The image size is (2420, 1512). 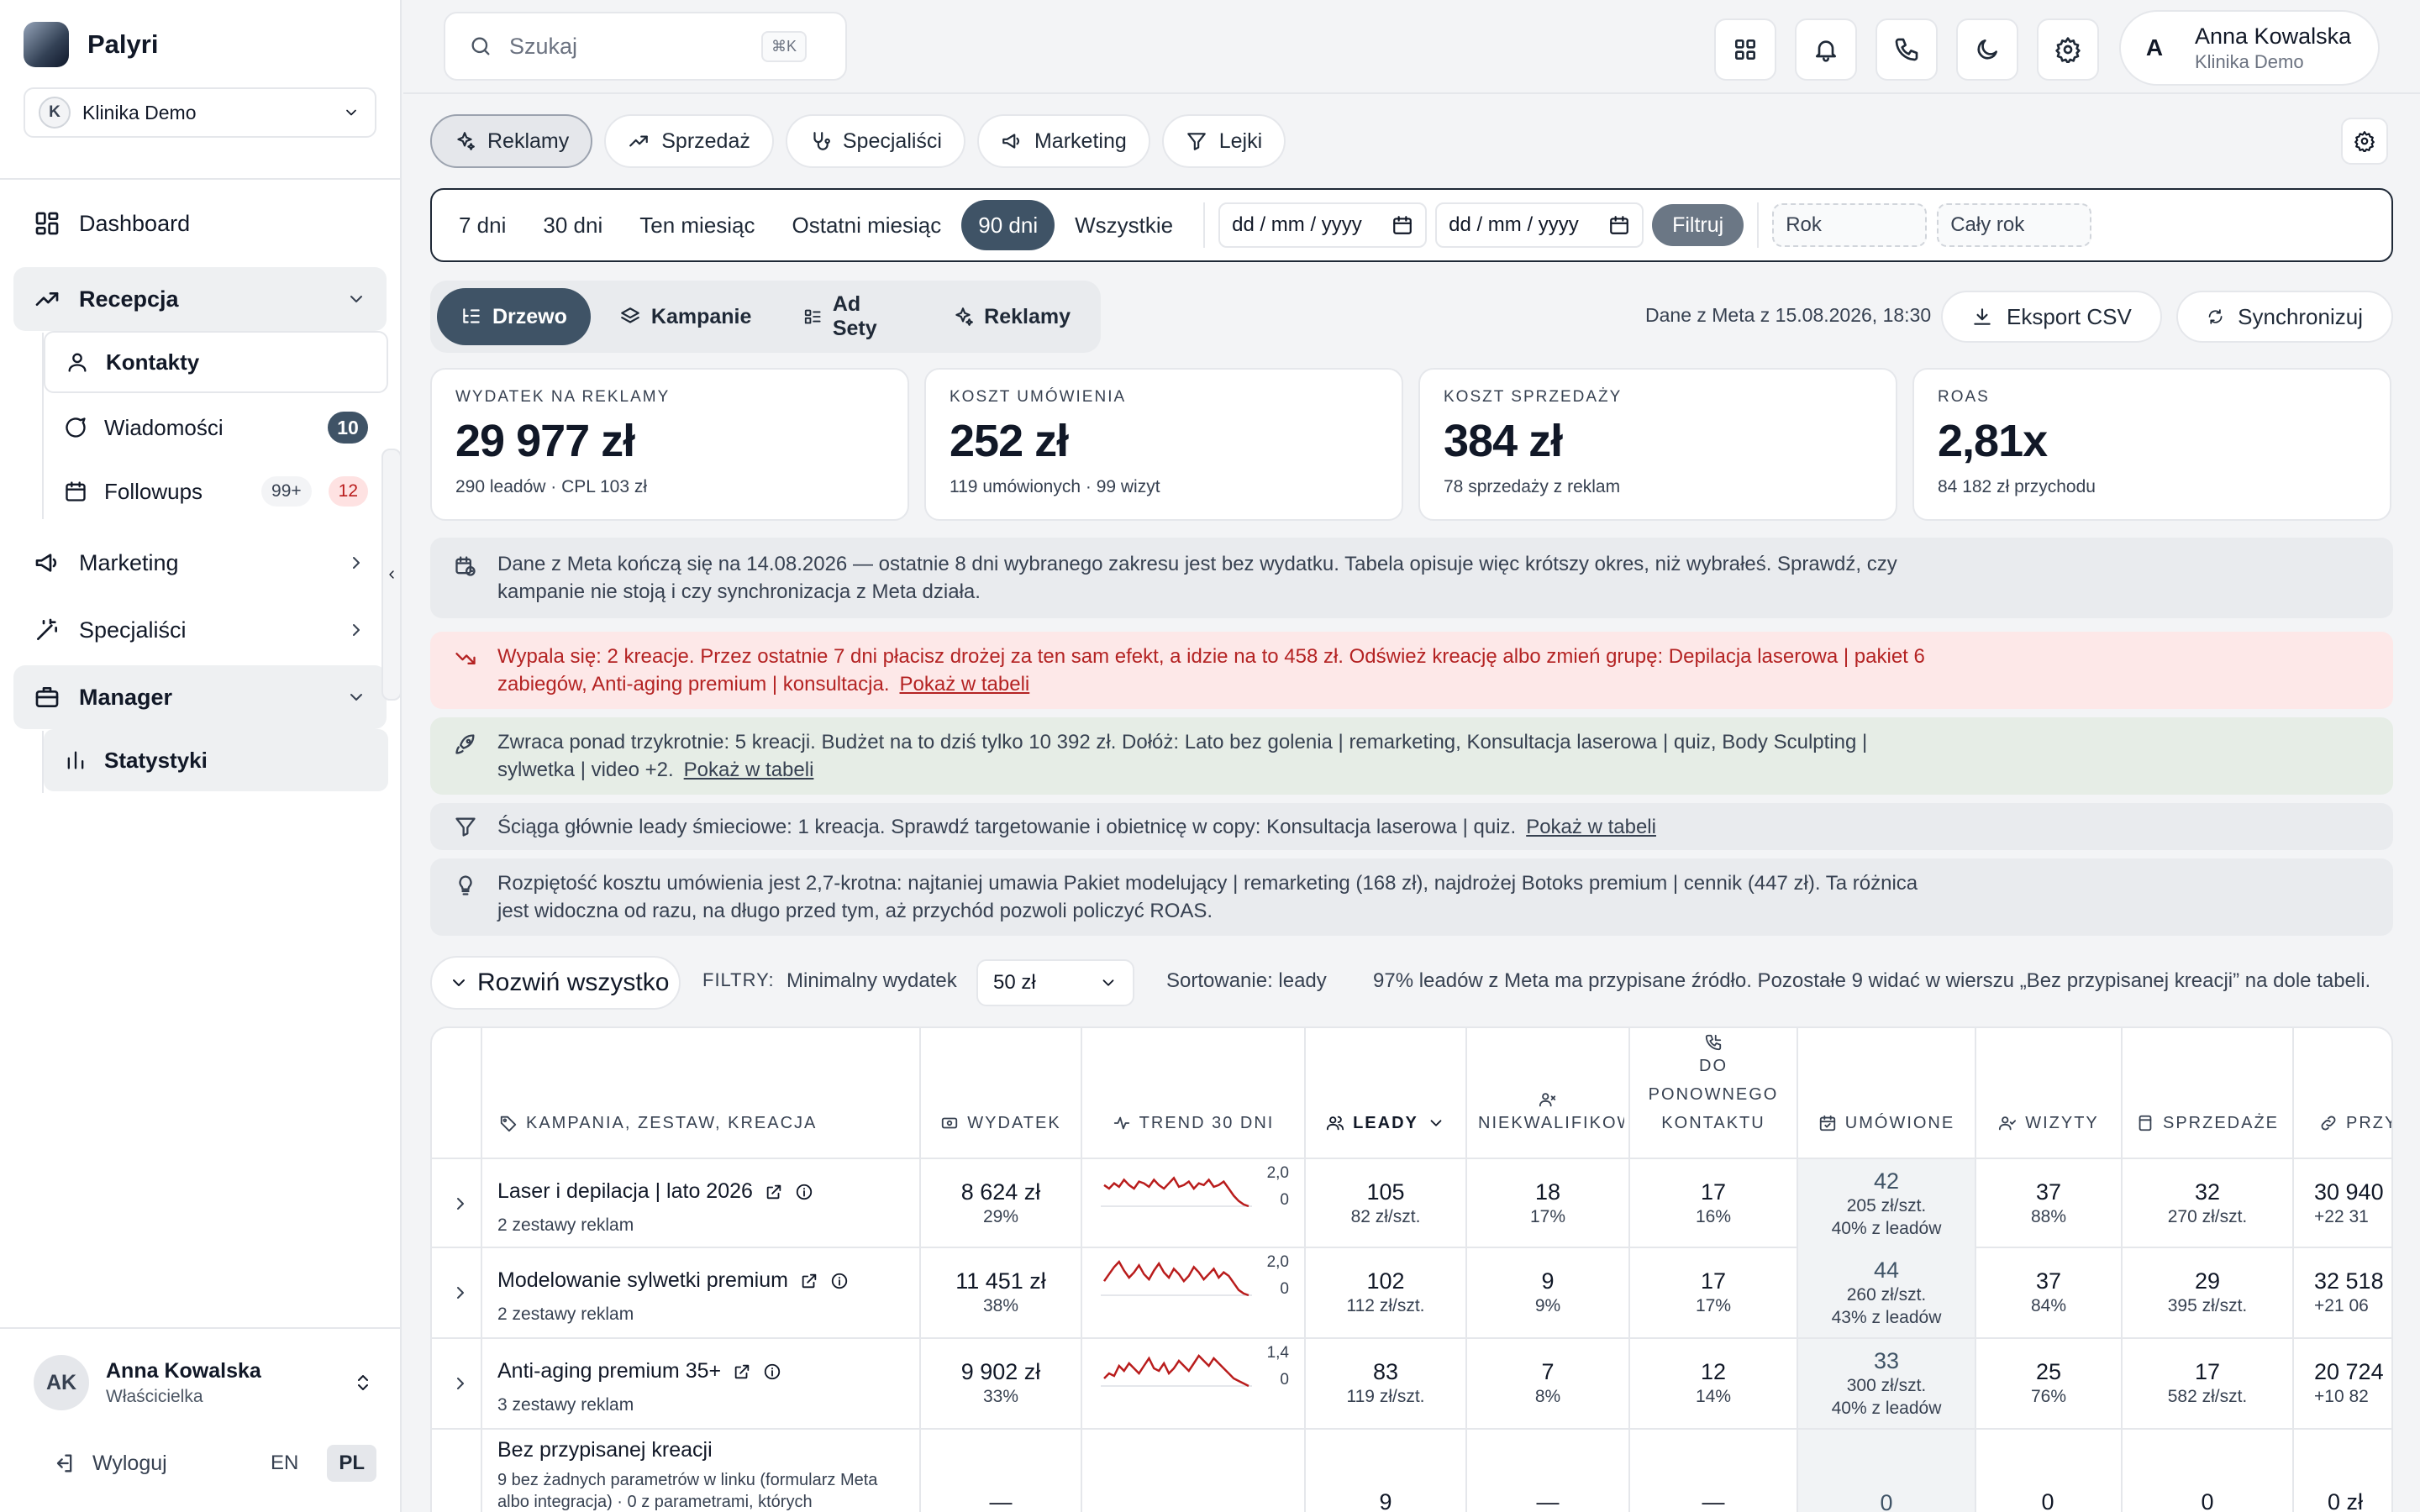 What do you see at coordinates (2051, 317) in the screenshot?
I see `export-csv-button: Eksport CSV` at bounding box center [2051, 317].